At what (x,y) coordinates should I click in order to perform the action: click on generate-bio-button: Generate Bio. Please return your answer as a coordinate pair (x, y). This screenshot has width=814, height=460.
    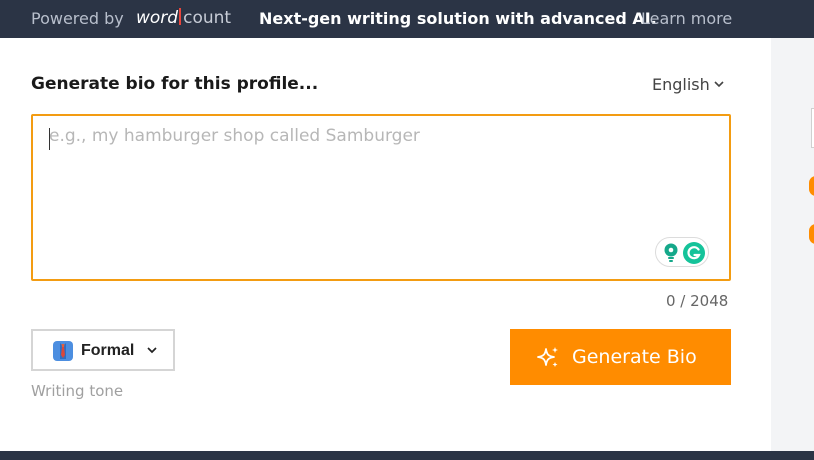
    Looking at the image, I should click on (620, 357).